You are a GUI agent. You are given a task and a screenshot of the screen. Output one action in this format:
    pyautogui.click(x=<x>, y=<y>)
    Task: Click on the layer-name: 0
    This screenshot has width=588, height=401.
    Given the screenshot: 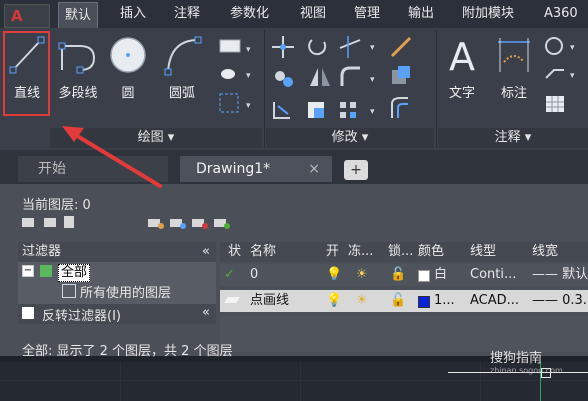 What is the action you would take?
    pyautogui.click(x=254, y=274)
    